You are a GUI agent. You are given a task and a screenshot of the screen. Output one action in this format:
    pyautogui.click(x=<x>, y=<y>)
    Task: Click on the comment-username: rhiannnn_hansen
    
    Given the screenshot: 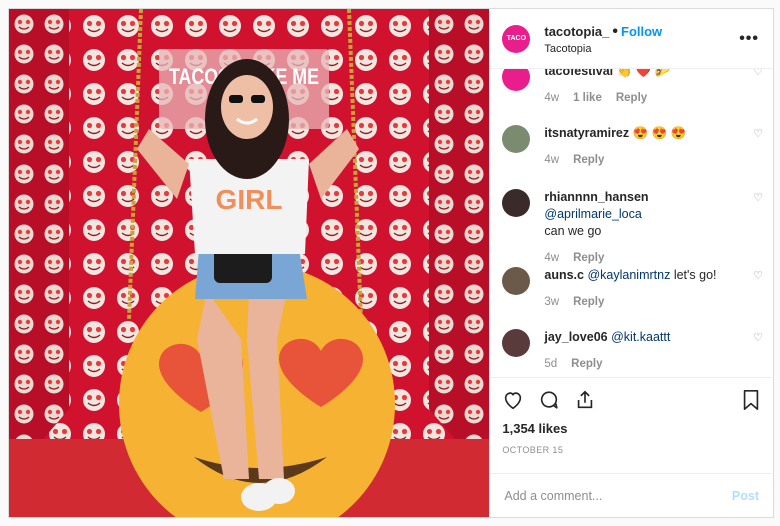 What is the action you would take?
    pyautogui.click(x=596, y=197)
    